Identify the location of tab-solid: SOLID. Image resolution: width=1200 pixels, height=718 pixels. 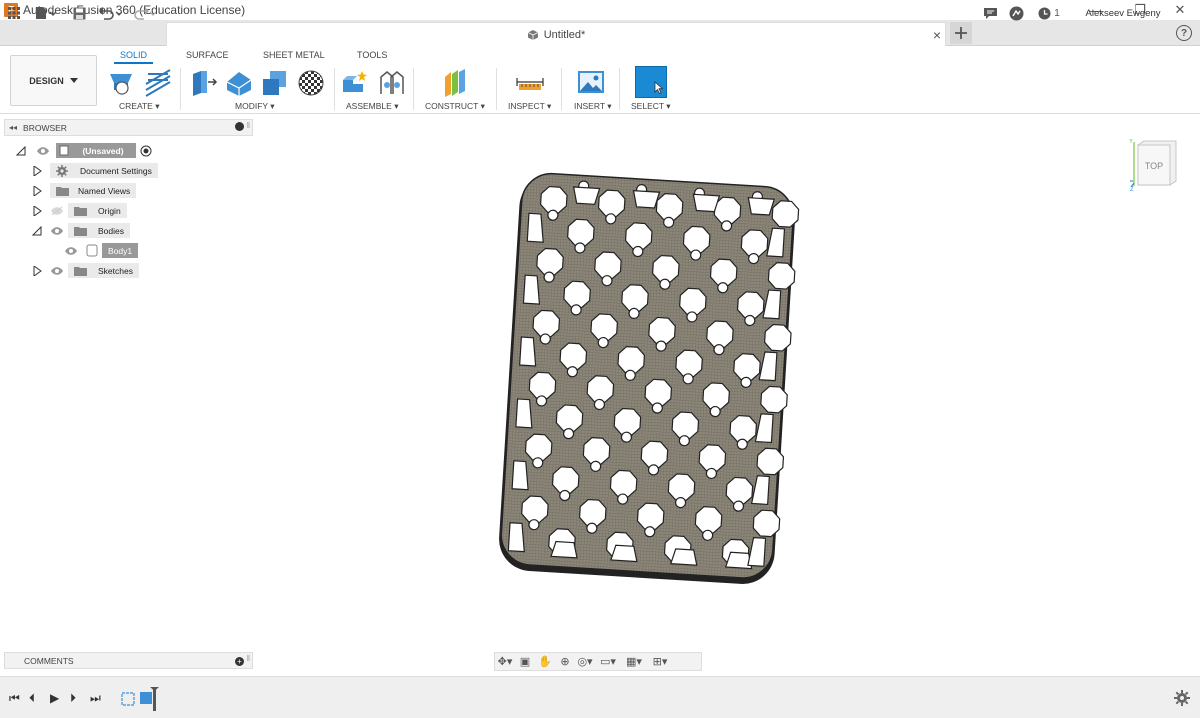
(133, 57).